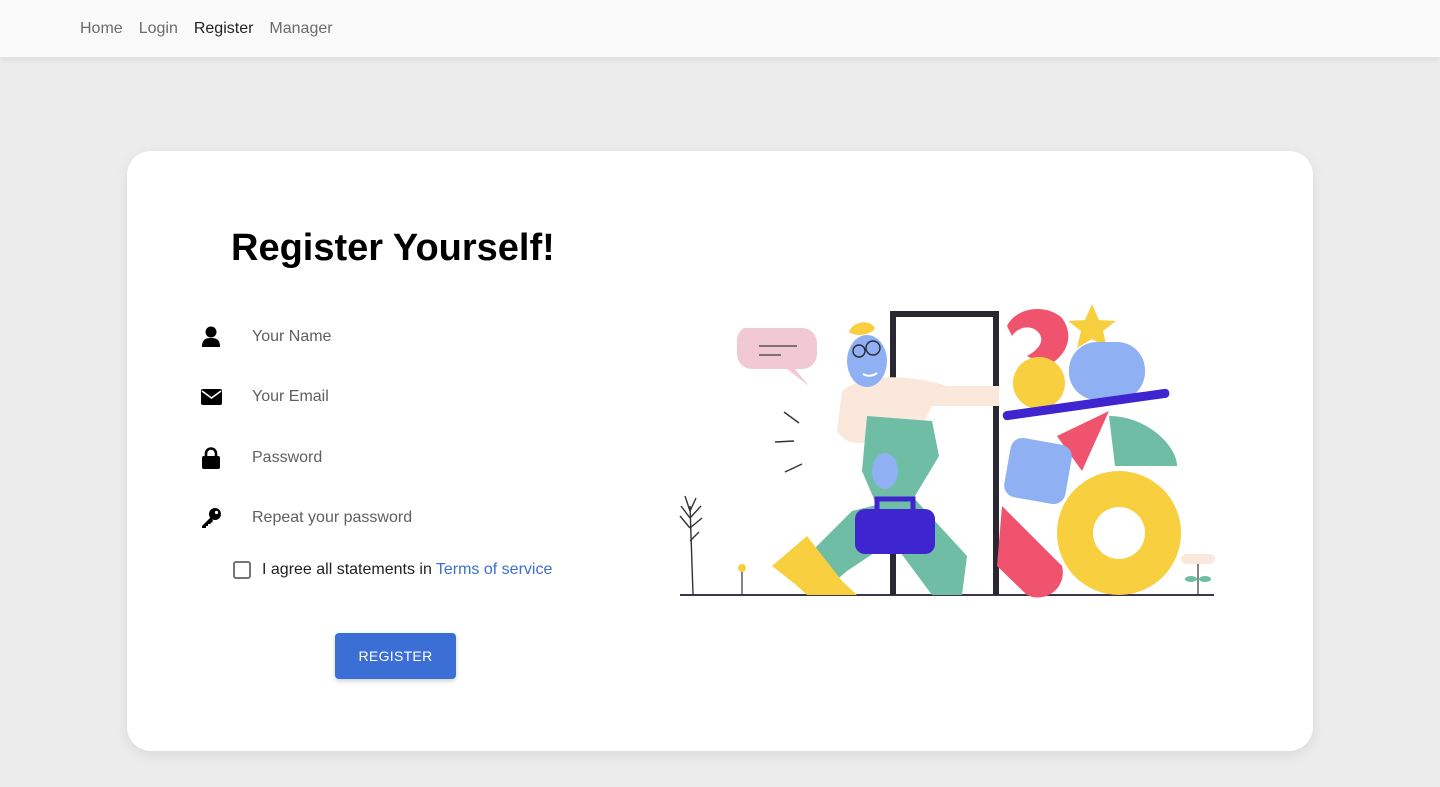 The width and height of the screenshot is (1440, 787). Describe the element at coordinates (412, 458) in the screenshot. I see `password-input` at that location.